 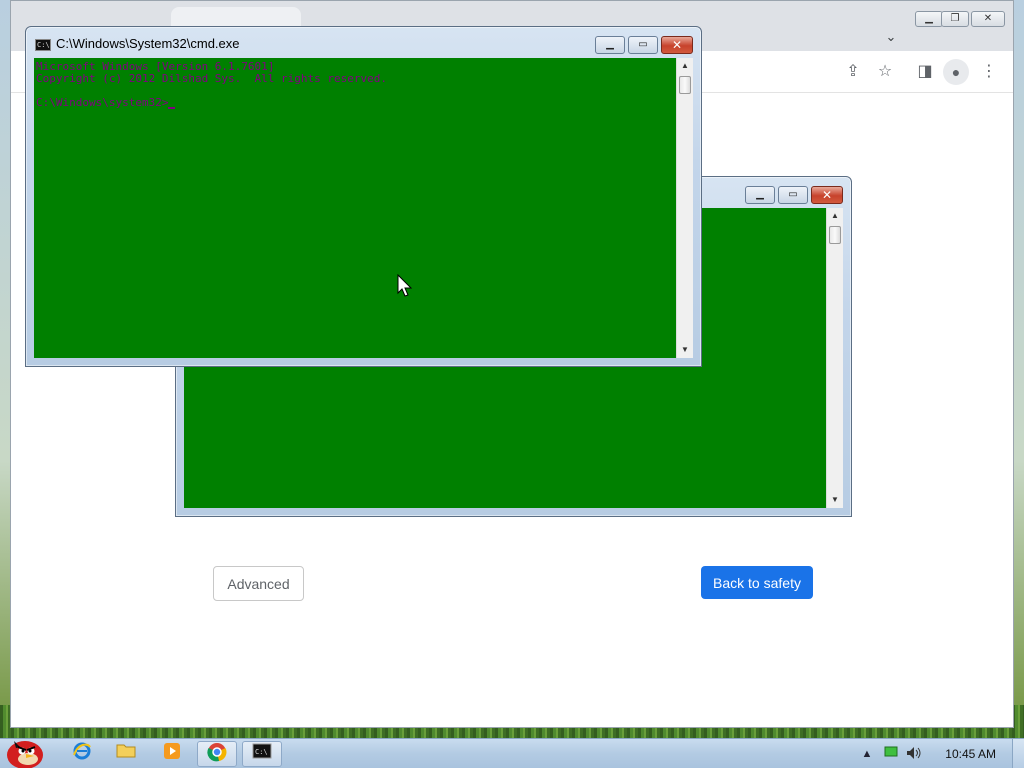 I want to click on text-cursor, so click(x=172, y=103).